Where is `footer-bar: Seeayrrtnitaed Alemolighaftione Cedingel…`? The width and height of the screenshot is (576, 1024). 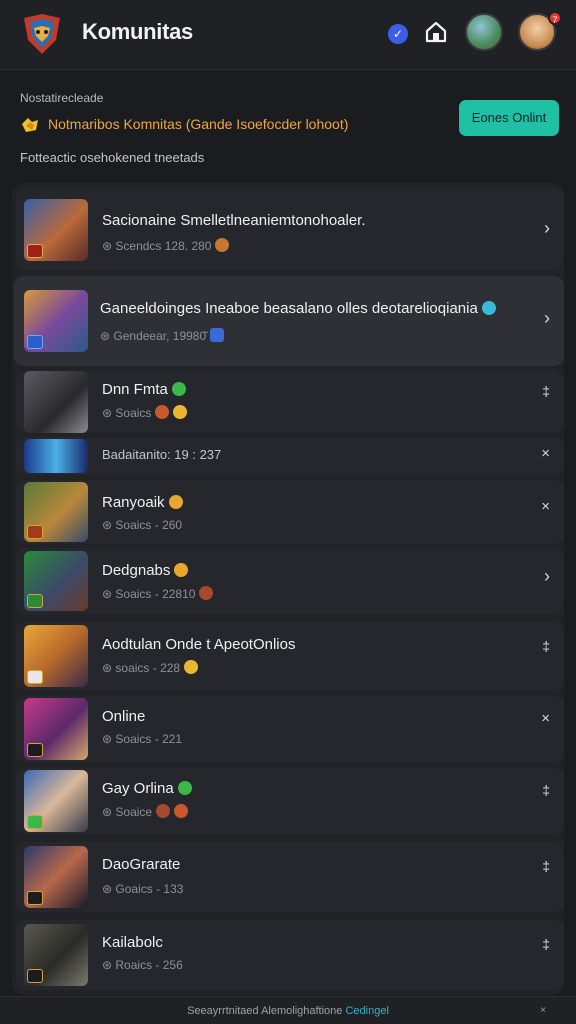 footer-bar: Seeayrrtnitaed Alemolighaftione Cedingel… is located at coordinates (288, 1010).